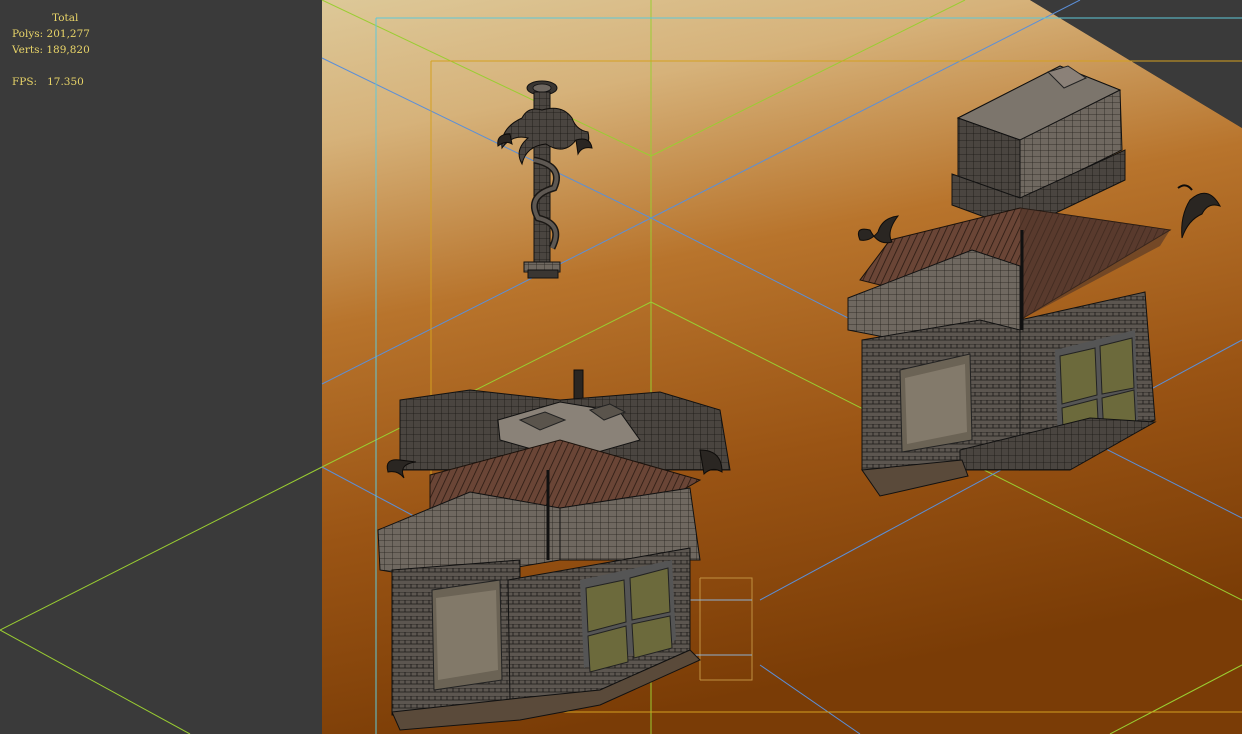 This screenshot has height=734, width=1242. Describe the element at coordinates (65, 82) in the screenshot. I see `stats-fps-value: 17.350` at that location.